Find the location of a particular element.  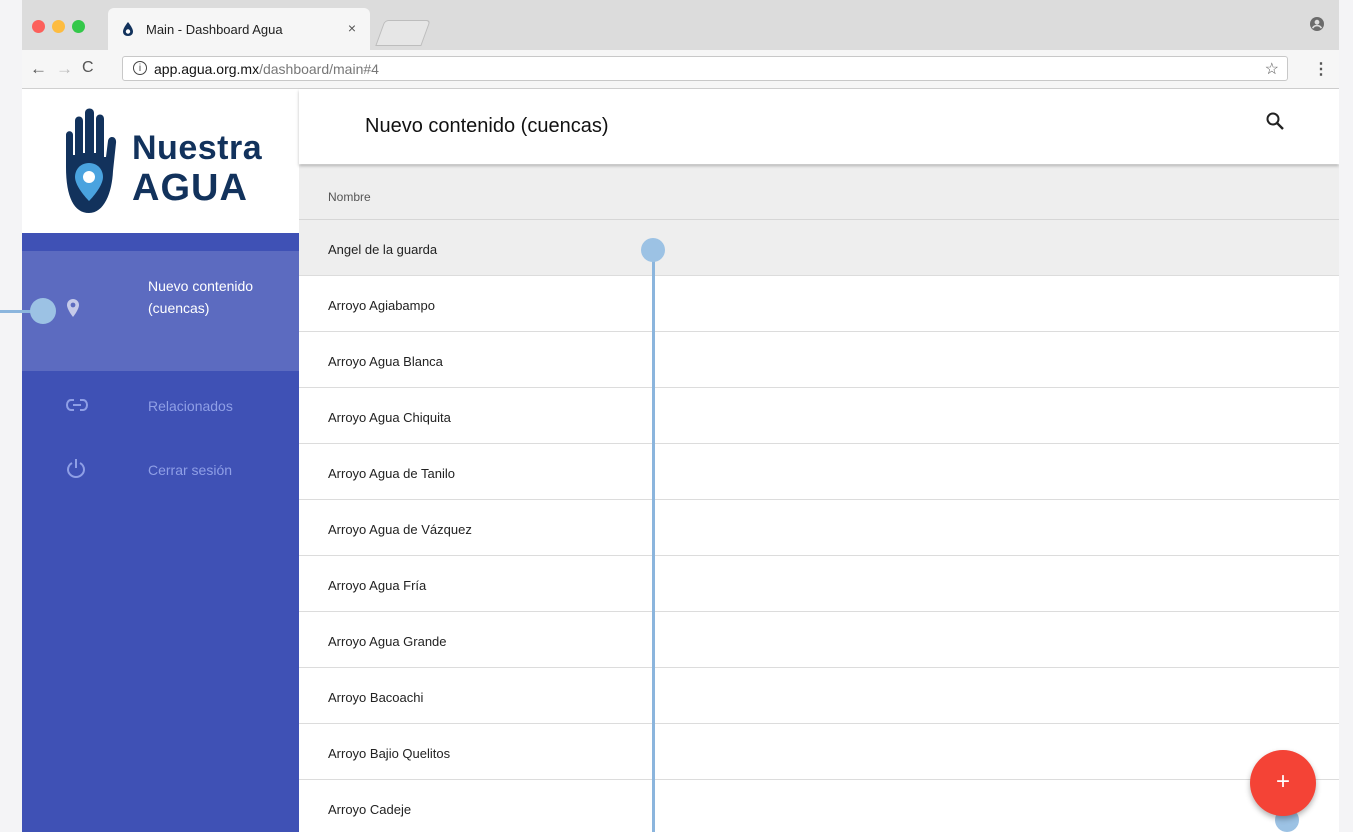

forward-button: → is located at coordinates (64, 69).